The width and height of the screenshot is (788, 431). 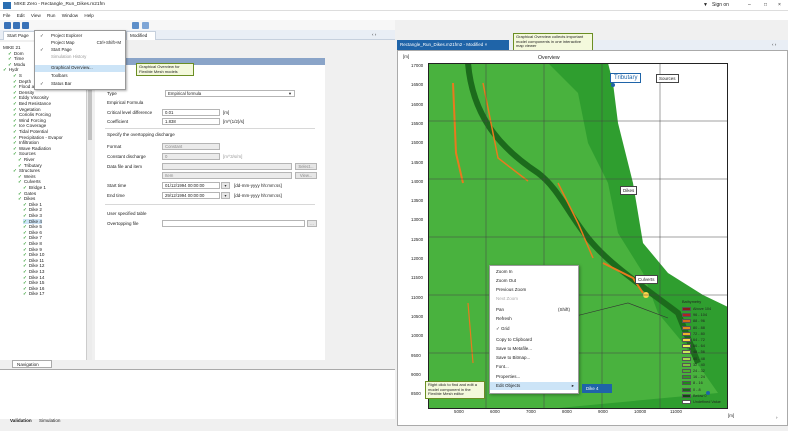 What do you see at coordinates (534, 319) in the screenshot?
I see `context-menu-item: Refresh` at bounding box center [534, 319].